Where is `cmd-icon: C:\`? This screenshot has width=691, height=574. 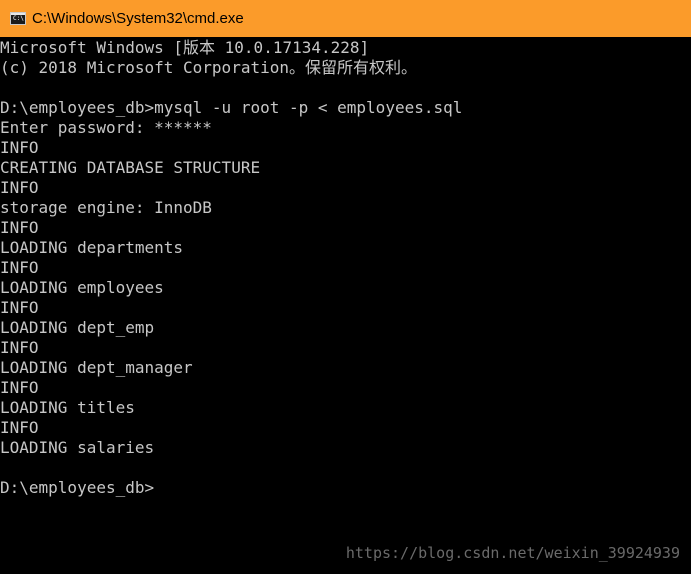 cmd-icon: C:\ is located at coordinates (18, 18).